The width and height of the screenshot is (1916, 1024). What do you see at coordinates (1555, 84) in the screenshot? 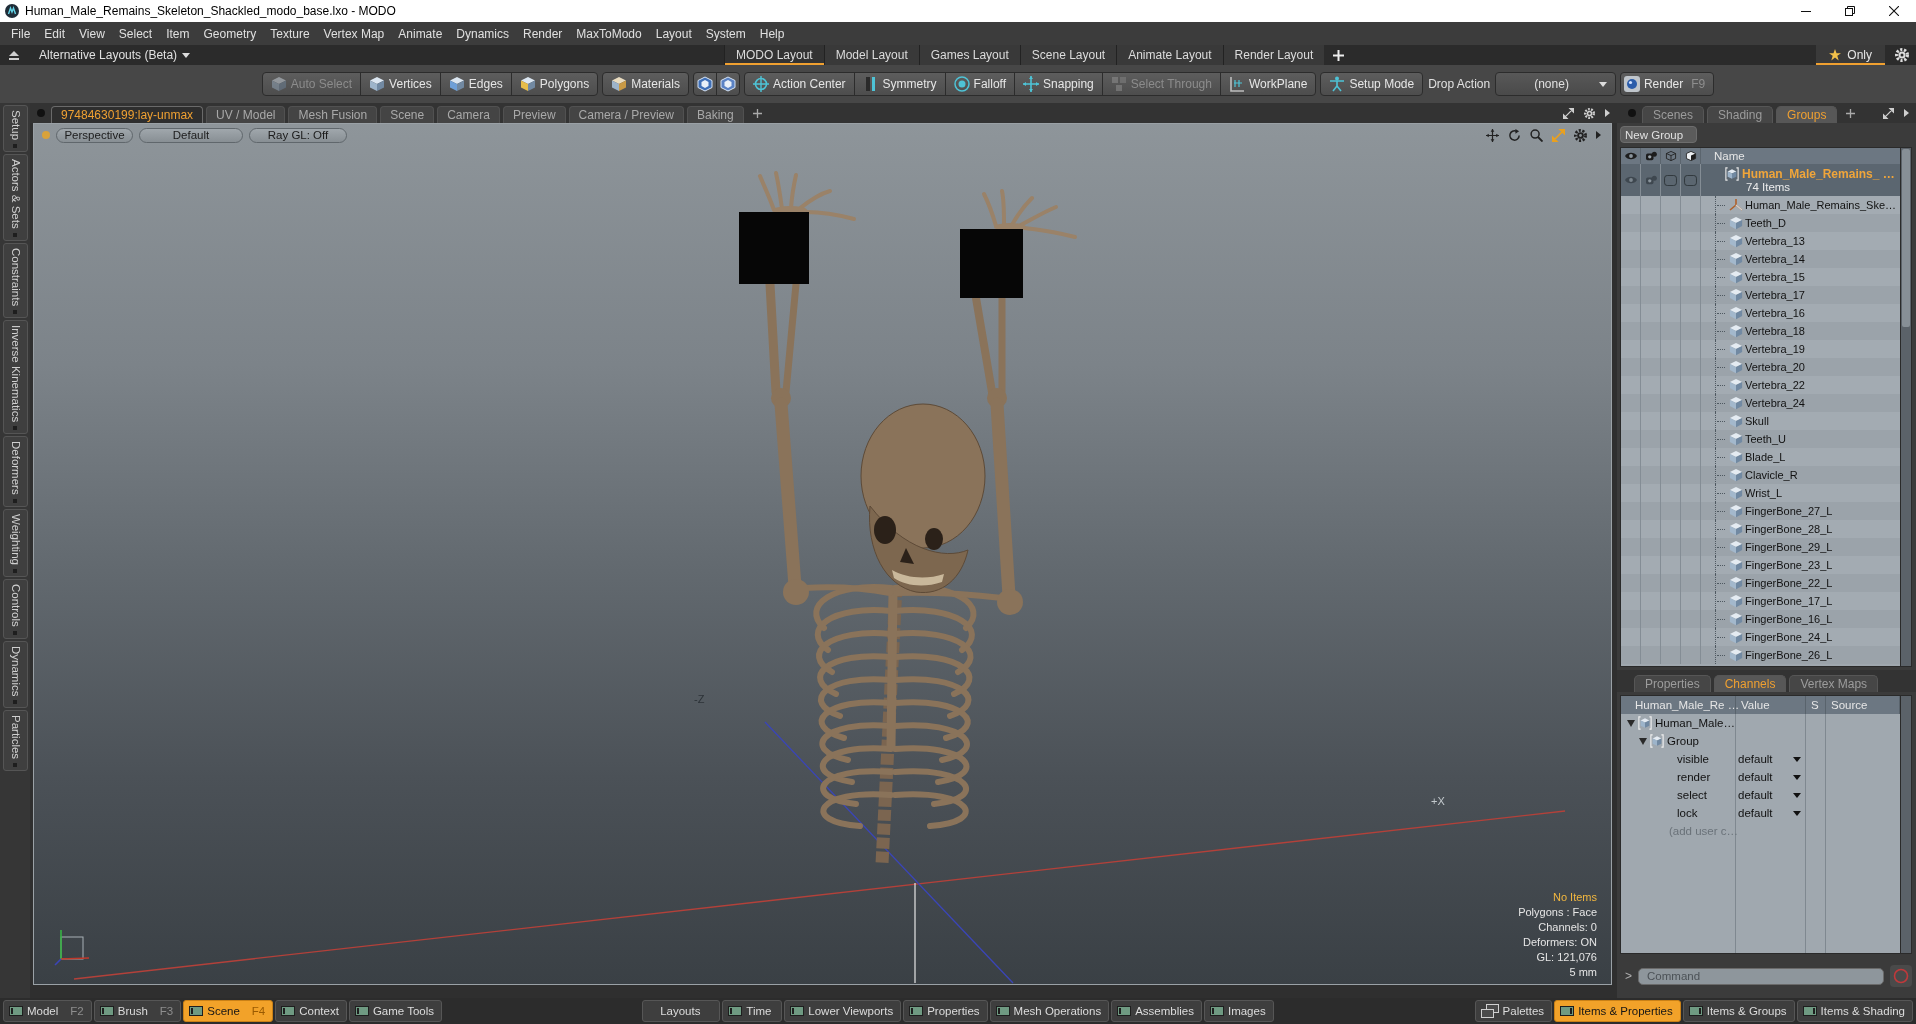
I see `drop-action-dropdown: (none)` at bounding box center [1555, 84].